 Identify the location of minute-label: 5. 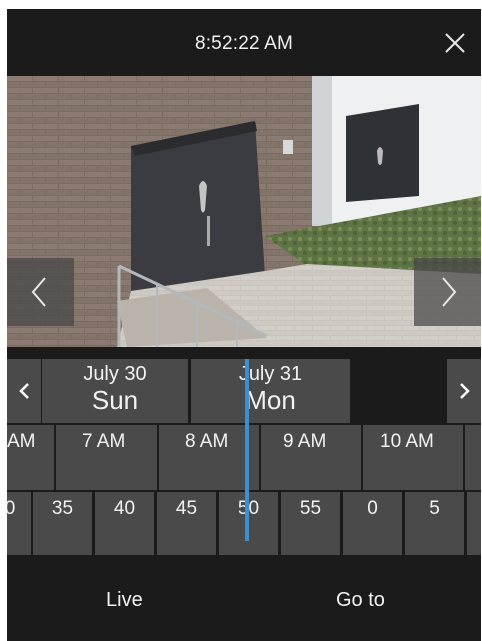
(434, 508).